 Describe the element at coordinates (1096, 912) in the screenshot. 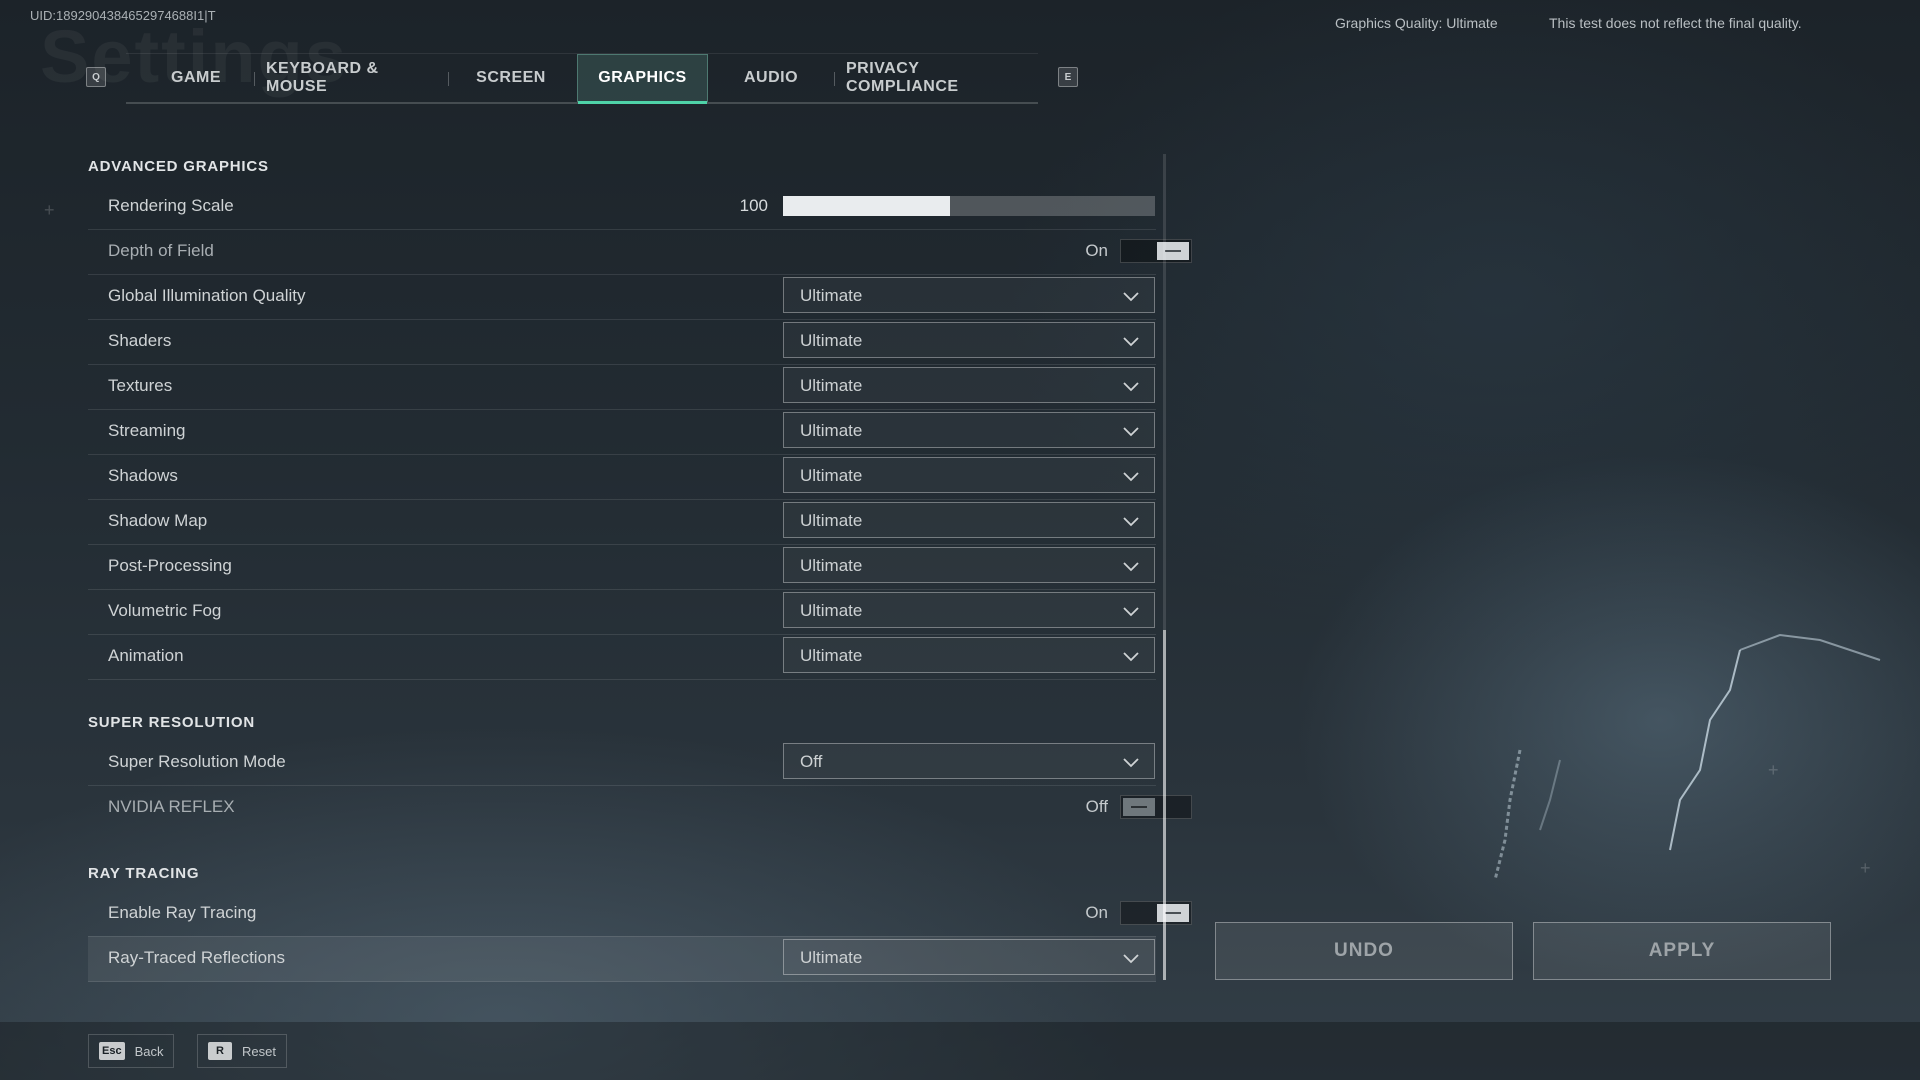

I see `toggle-state-text: On` at that location.